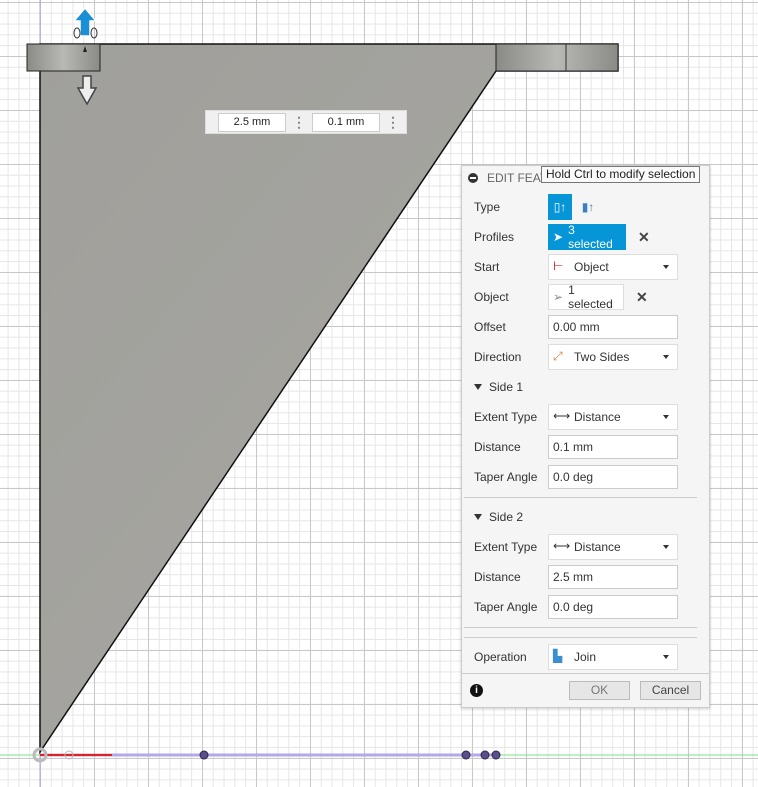 Image resolution: width=758 pixels, height=787 pixels. Describe the element at coordinates (558, 266) in the screenshot. I see `start-object-icon: ⊢` at that location.